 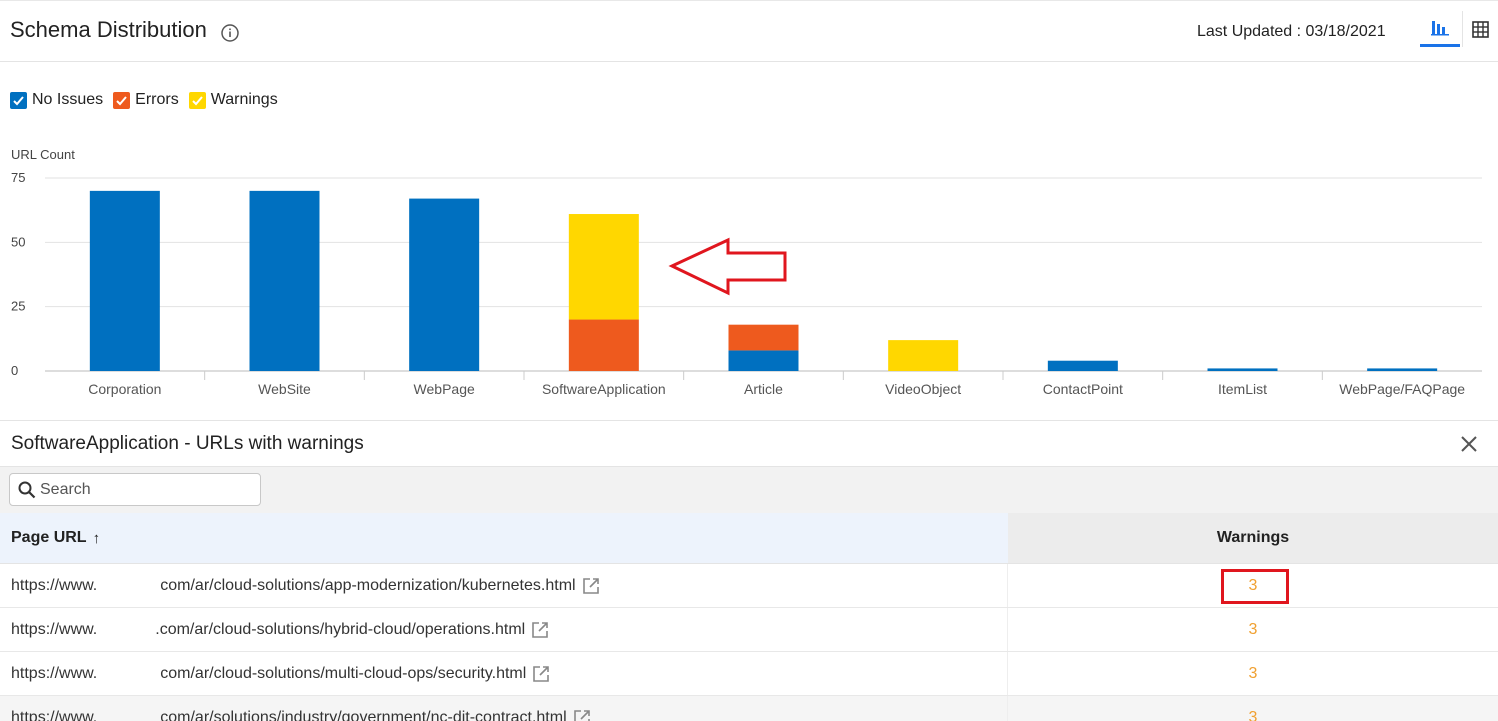 What do you see at coordinates (1255, 586) in the screenshot?
I see `highlight-box` at bounding box center [1255, 586].